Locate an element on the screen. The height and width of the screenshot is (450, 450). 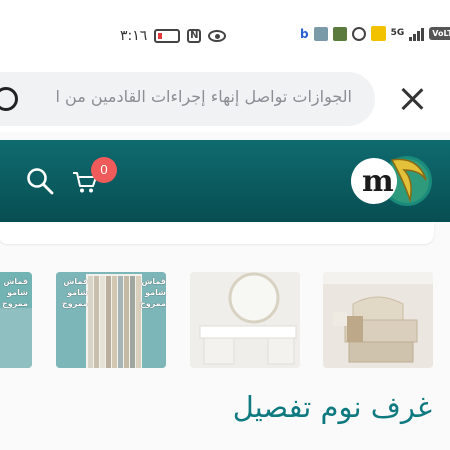
eye-comfort-icon is located at coordinates (217, 36).